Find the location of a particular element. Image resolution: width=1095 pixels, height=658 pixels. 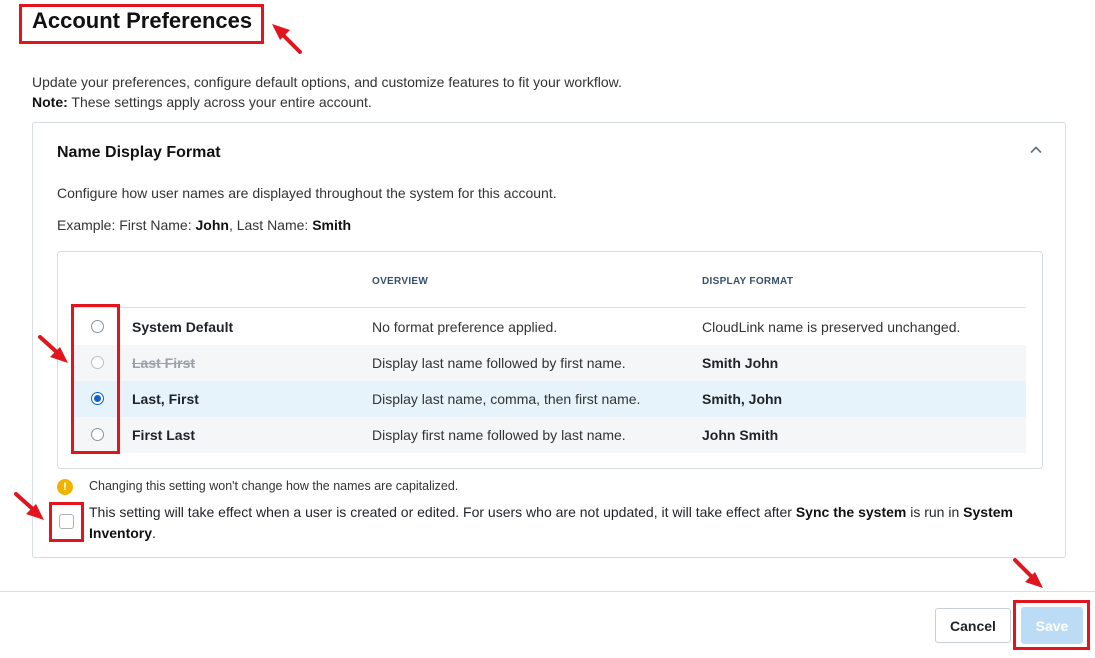

column-header-overview: OVERVIEW is located at coordinates (400, 281).